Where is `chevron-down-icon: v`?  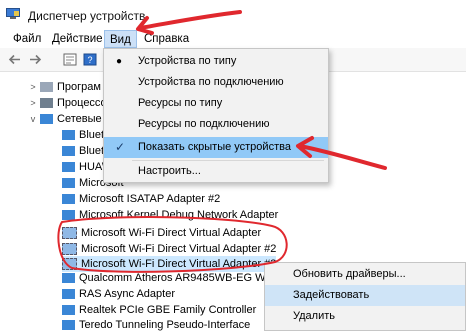
chevron-down-icon: v is located at coordinates (33, 119).